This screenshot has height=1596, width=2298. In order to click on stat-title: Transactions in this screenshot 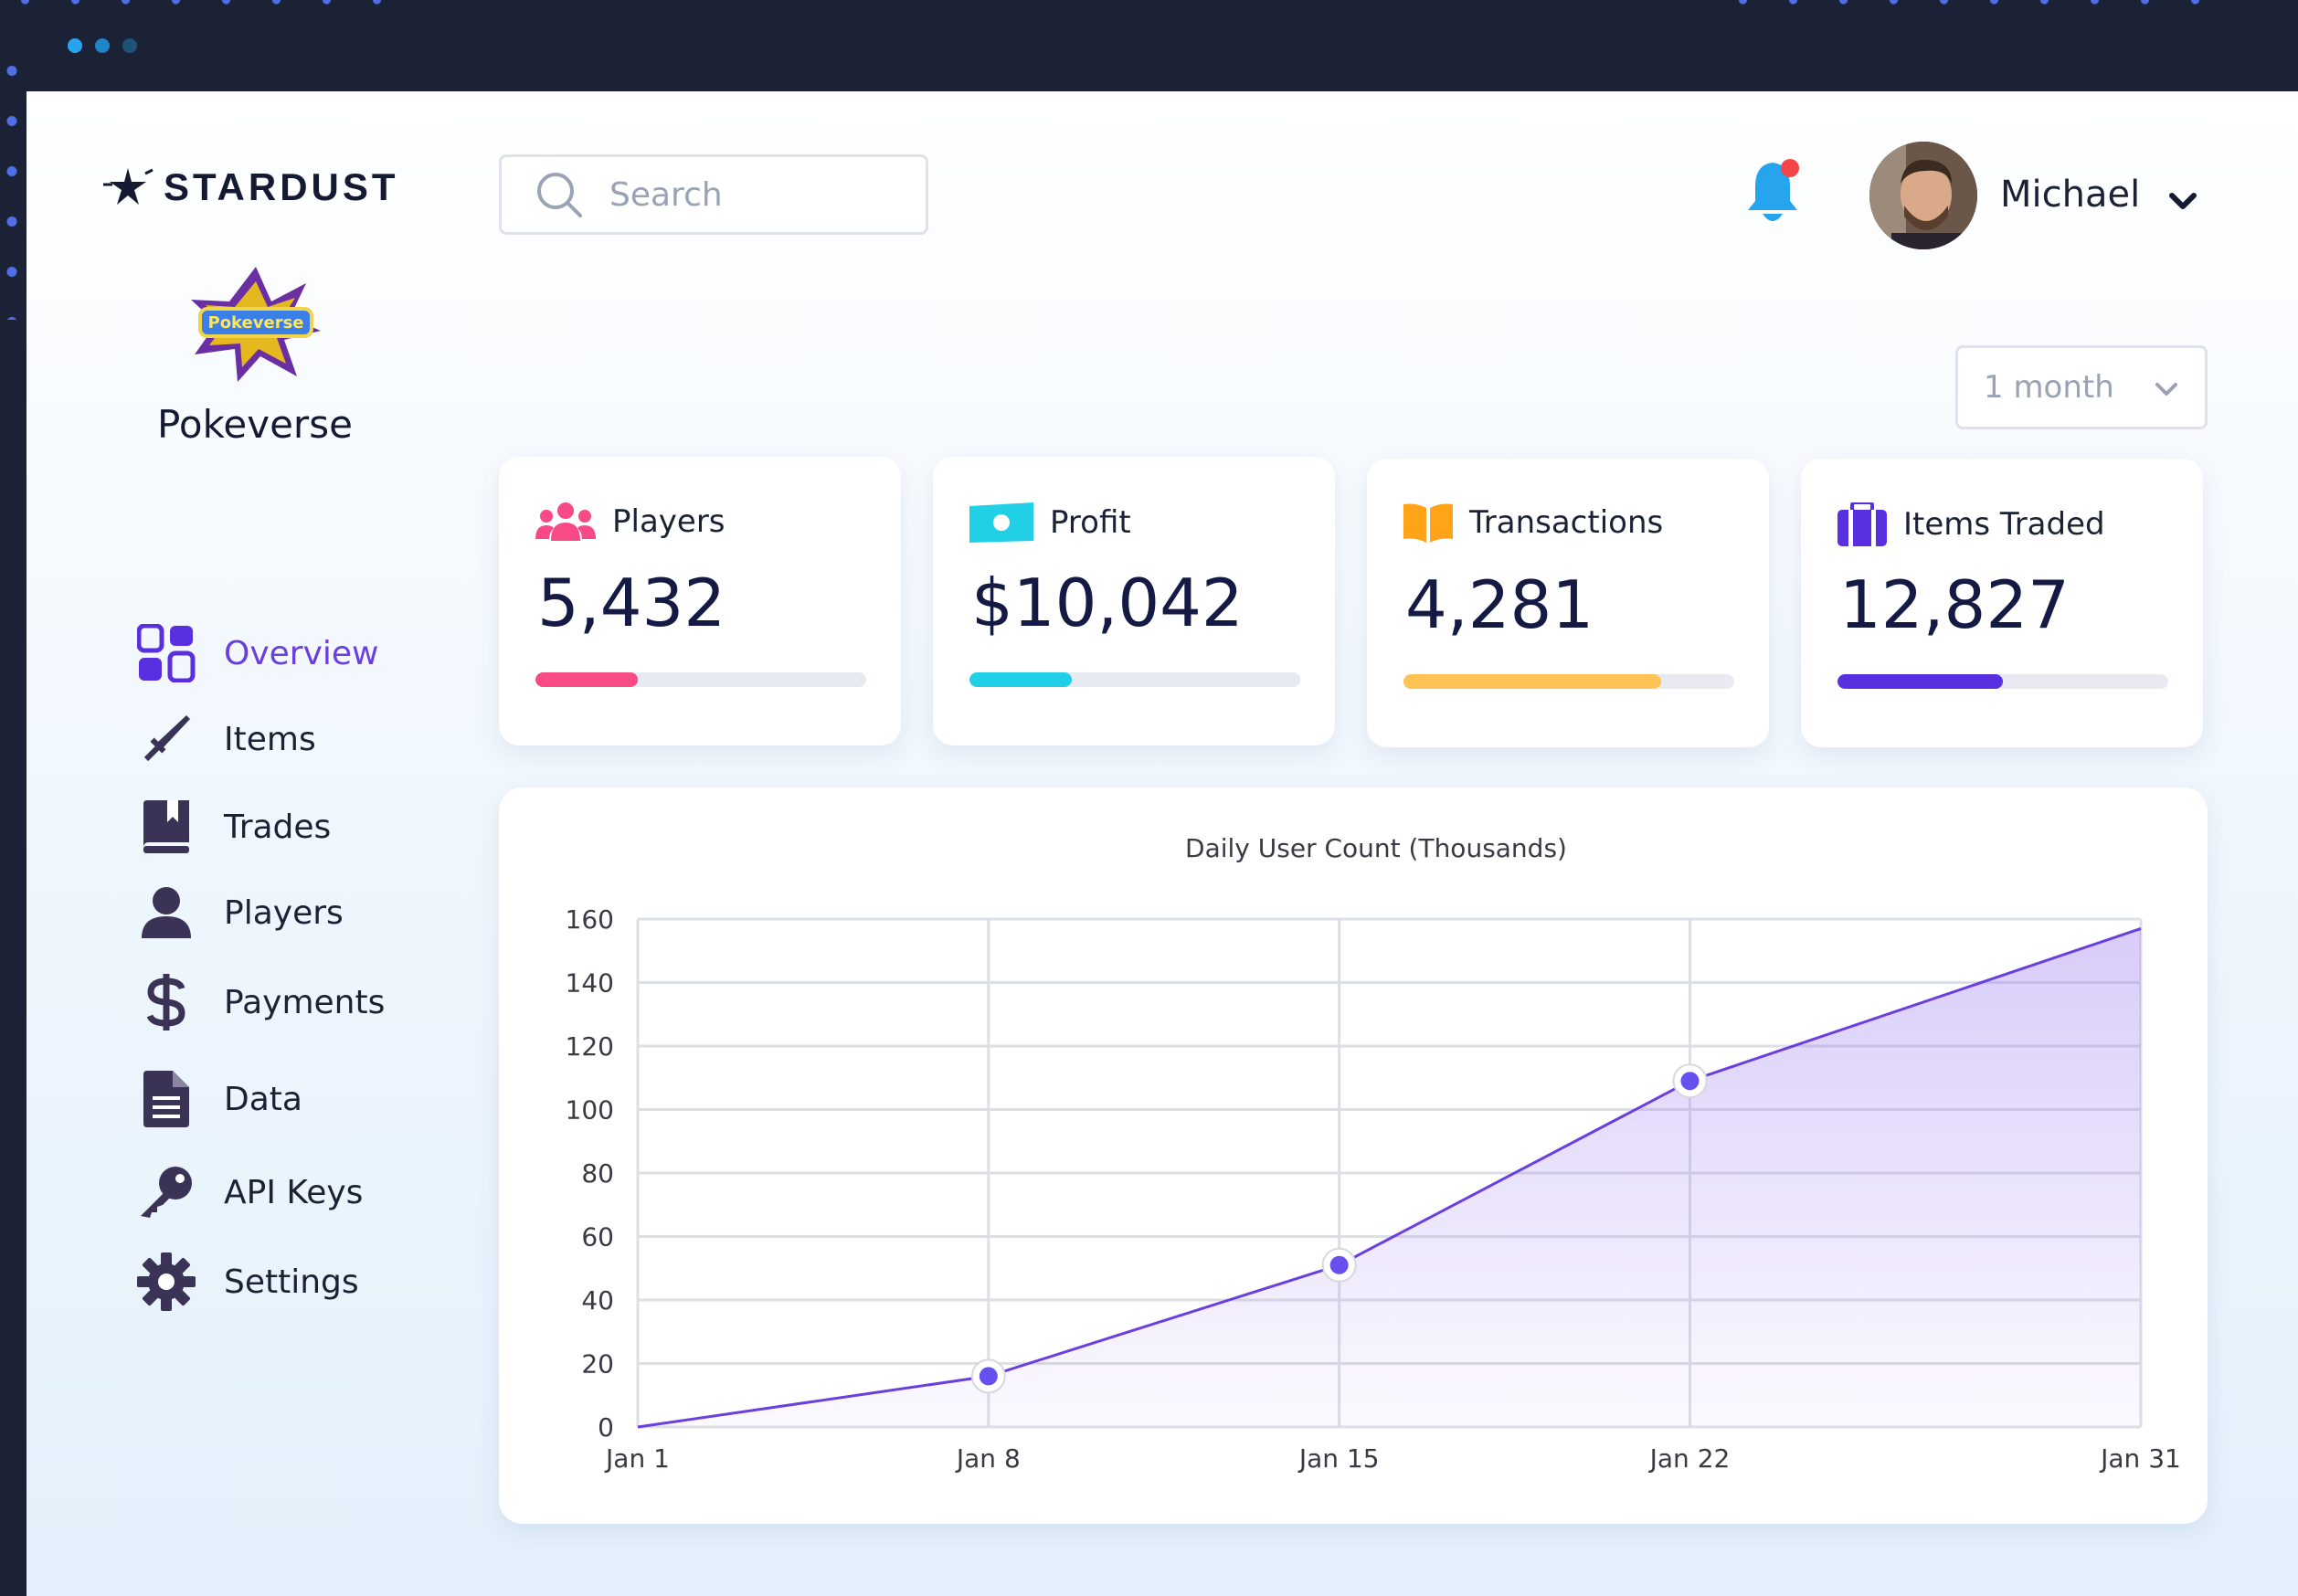, I will do `click(1566, 522)`.